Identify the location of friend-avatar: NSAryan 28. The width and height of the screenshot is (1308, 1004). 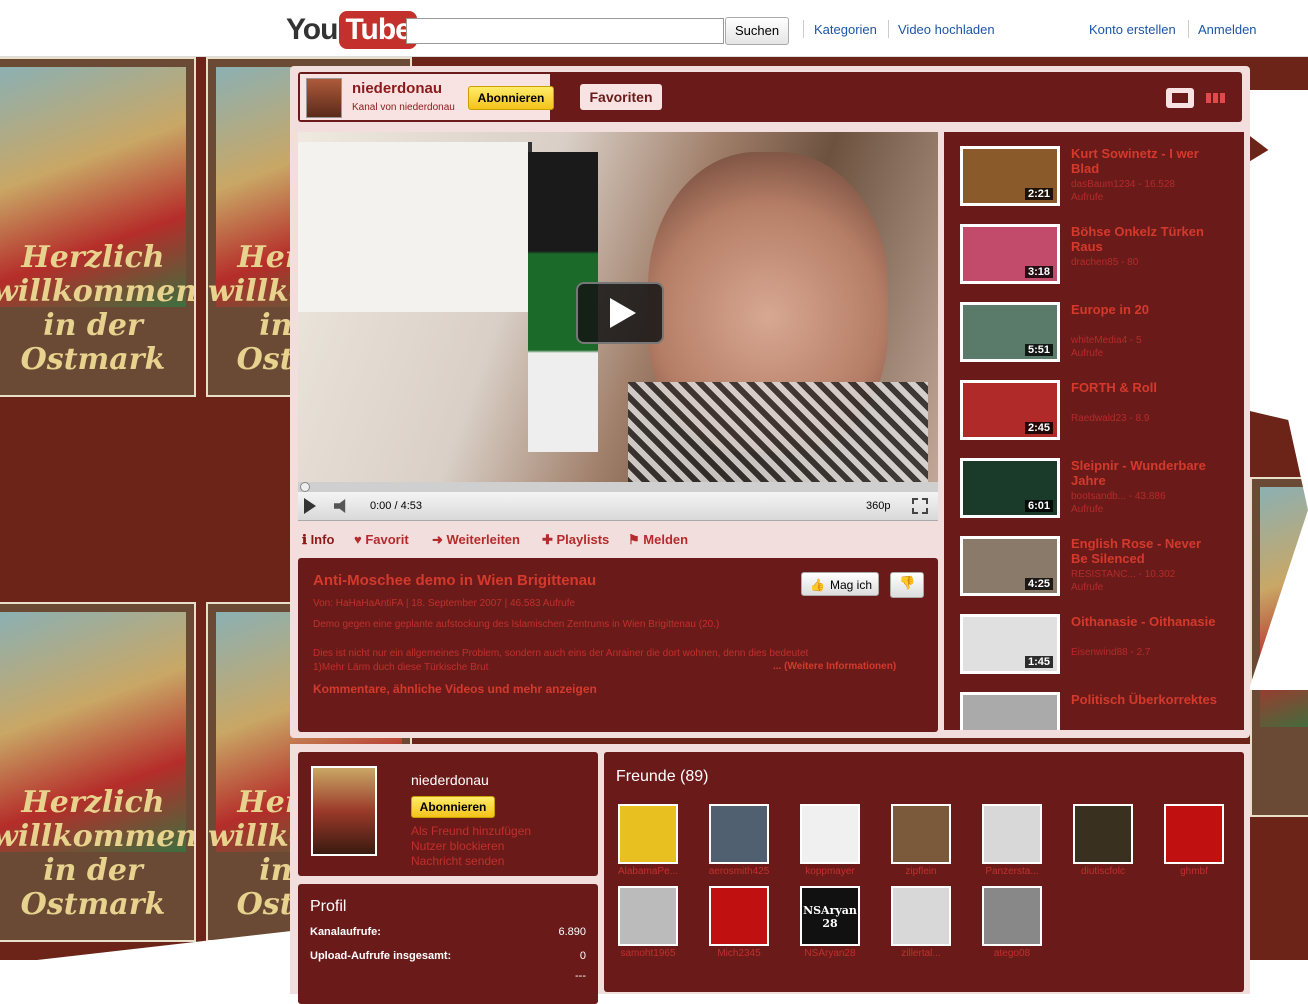
(830, 916).